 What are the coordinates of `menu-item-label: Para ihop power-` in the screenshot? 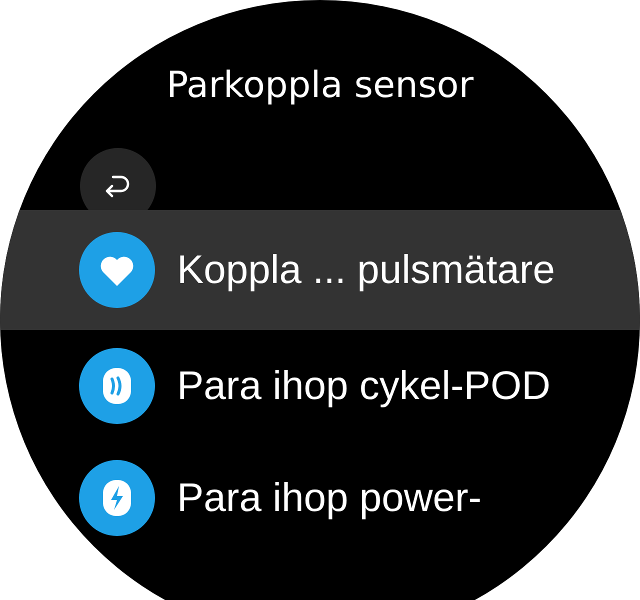 It's located at (329, 498).